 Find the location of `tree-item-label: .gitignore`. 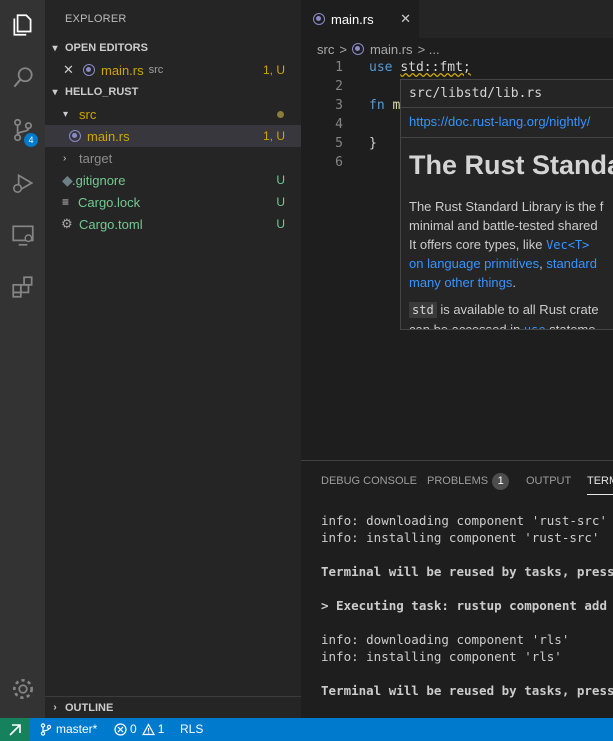

tree-item-label: .gitignore is located at coordinates (99, 180).